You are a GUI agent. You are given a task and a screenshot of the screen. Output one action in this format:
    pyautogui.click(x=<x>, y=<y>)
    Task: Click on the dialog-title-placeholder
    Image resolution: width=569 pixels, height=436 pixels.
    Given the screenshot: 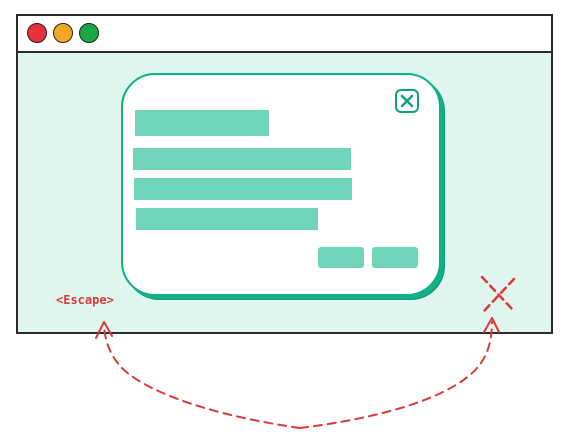 What is the action you would take?
    pyautogui.click(x=202, y=123)
    